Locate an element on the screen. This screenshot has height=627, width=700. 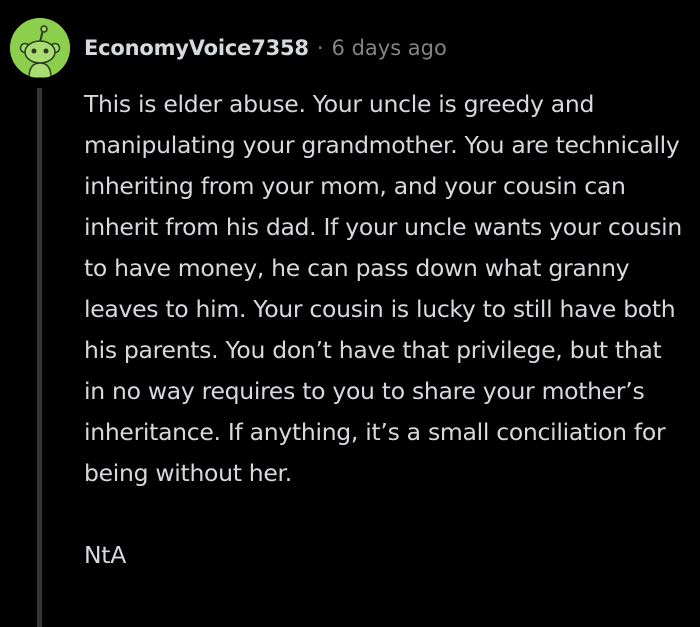
snoo-avatar-icon is located at coordinates (40, 48).